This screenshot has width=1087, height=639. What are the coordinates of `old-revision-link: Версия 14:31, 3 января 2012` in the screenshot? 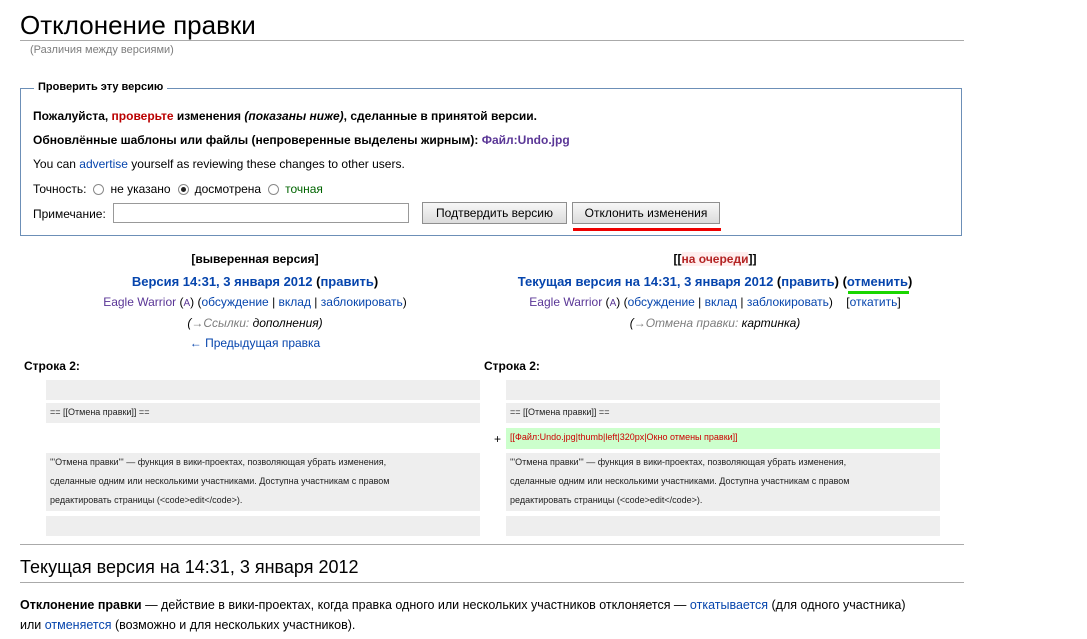 It's located at (222, 281).